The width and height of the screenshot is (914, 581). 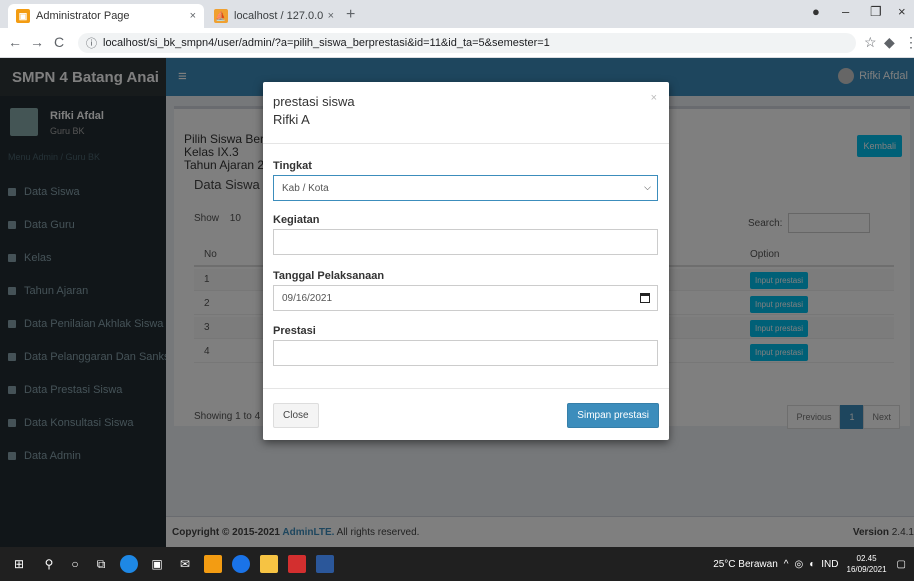 I want to click on language-indicator: IND, so click(x=829, y=564).